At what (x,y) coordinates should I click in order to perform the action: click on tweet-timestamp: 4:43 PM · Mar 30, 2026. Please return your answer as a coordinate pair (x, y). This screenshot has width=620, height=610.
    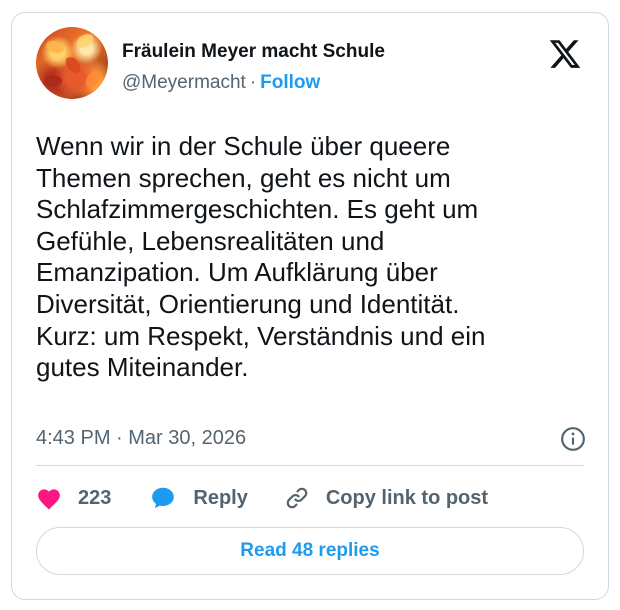
    Looking at the image, I should click on (141, 438).